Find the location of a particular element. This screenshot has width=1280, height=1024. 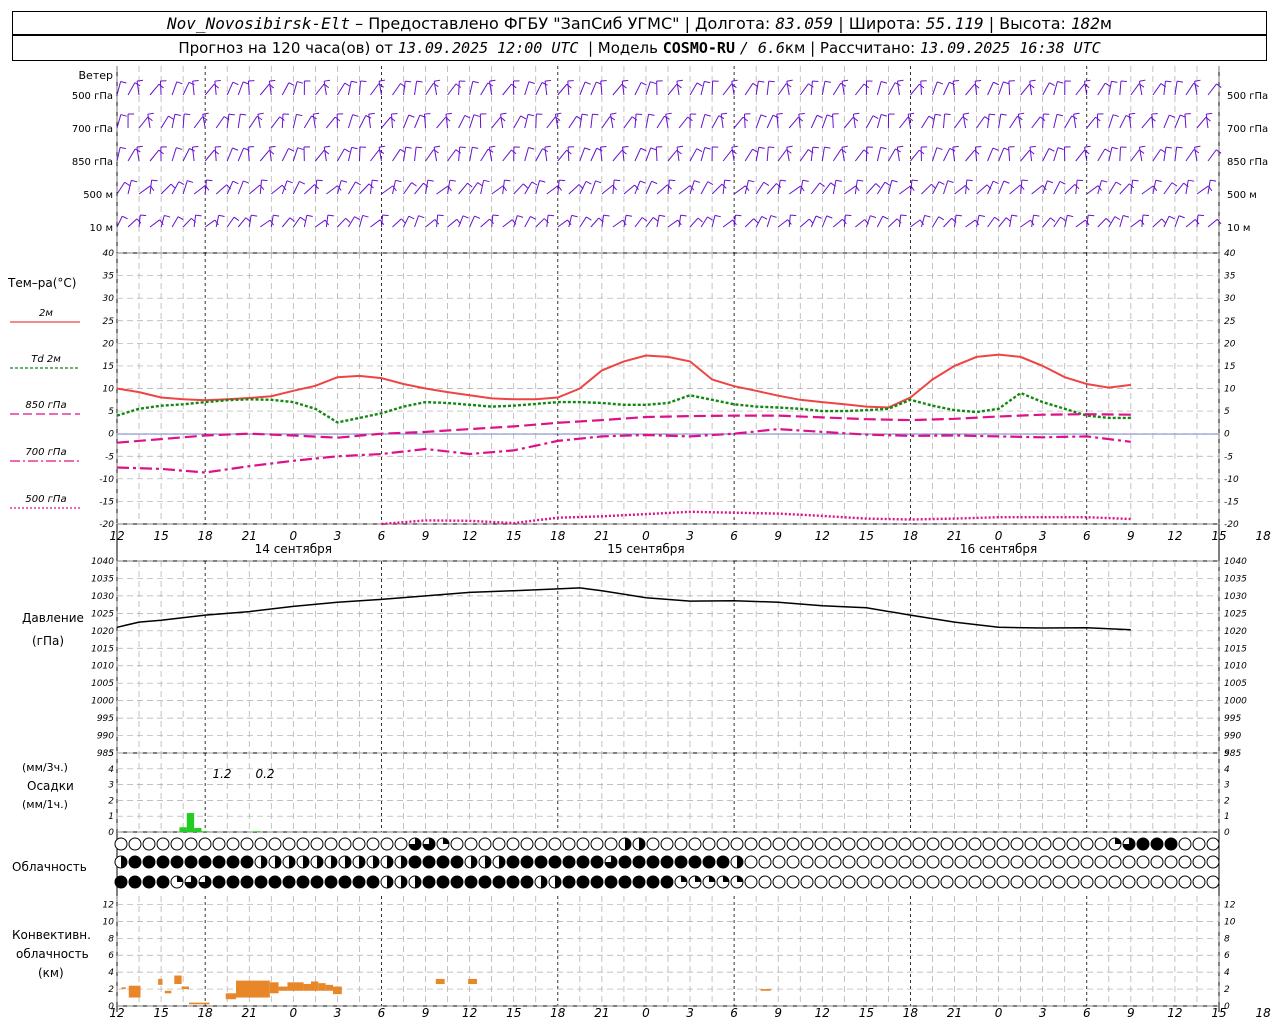

precip-tick-left: 5 is located at coordinates (111, 754).